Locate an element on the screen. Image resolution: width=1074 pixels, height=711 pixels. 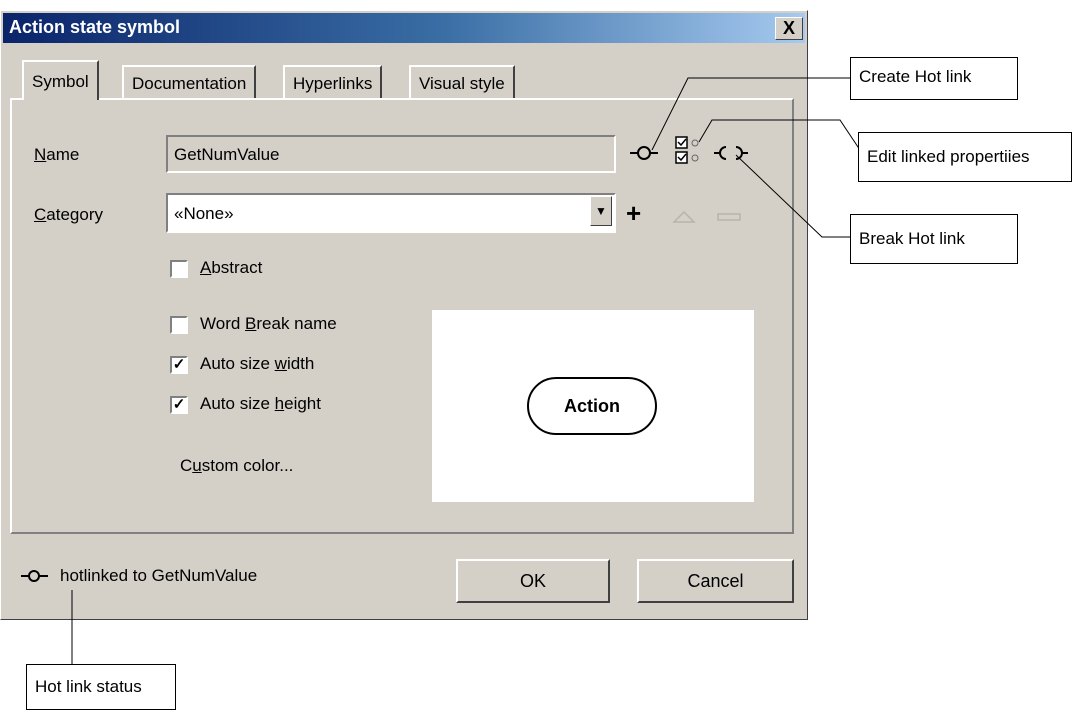
callout-break-hot-link: Break Hot link is located at coordinates (934, 239).